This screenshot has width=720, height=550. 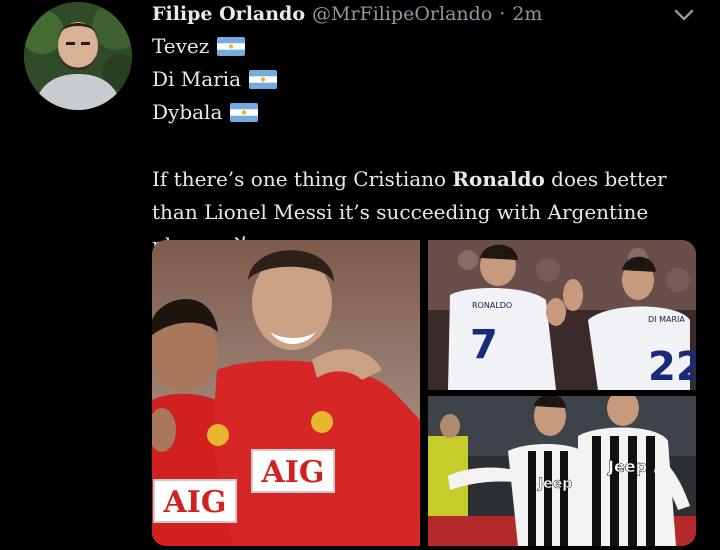 I want to click on photo-ronaldo-dimaria: RONALDO 7 DI MARIA 22, so click(x=562, y=315).